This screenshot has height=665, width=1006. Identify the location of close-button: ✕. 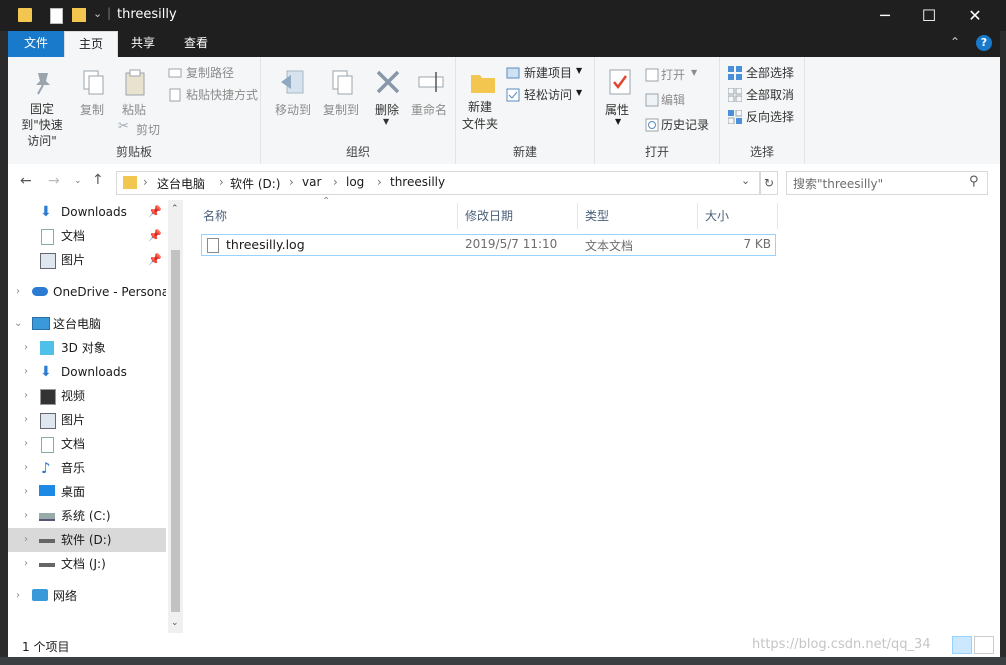
(975, 15).